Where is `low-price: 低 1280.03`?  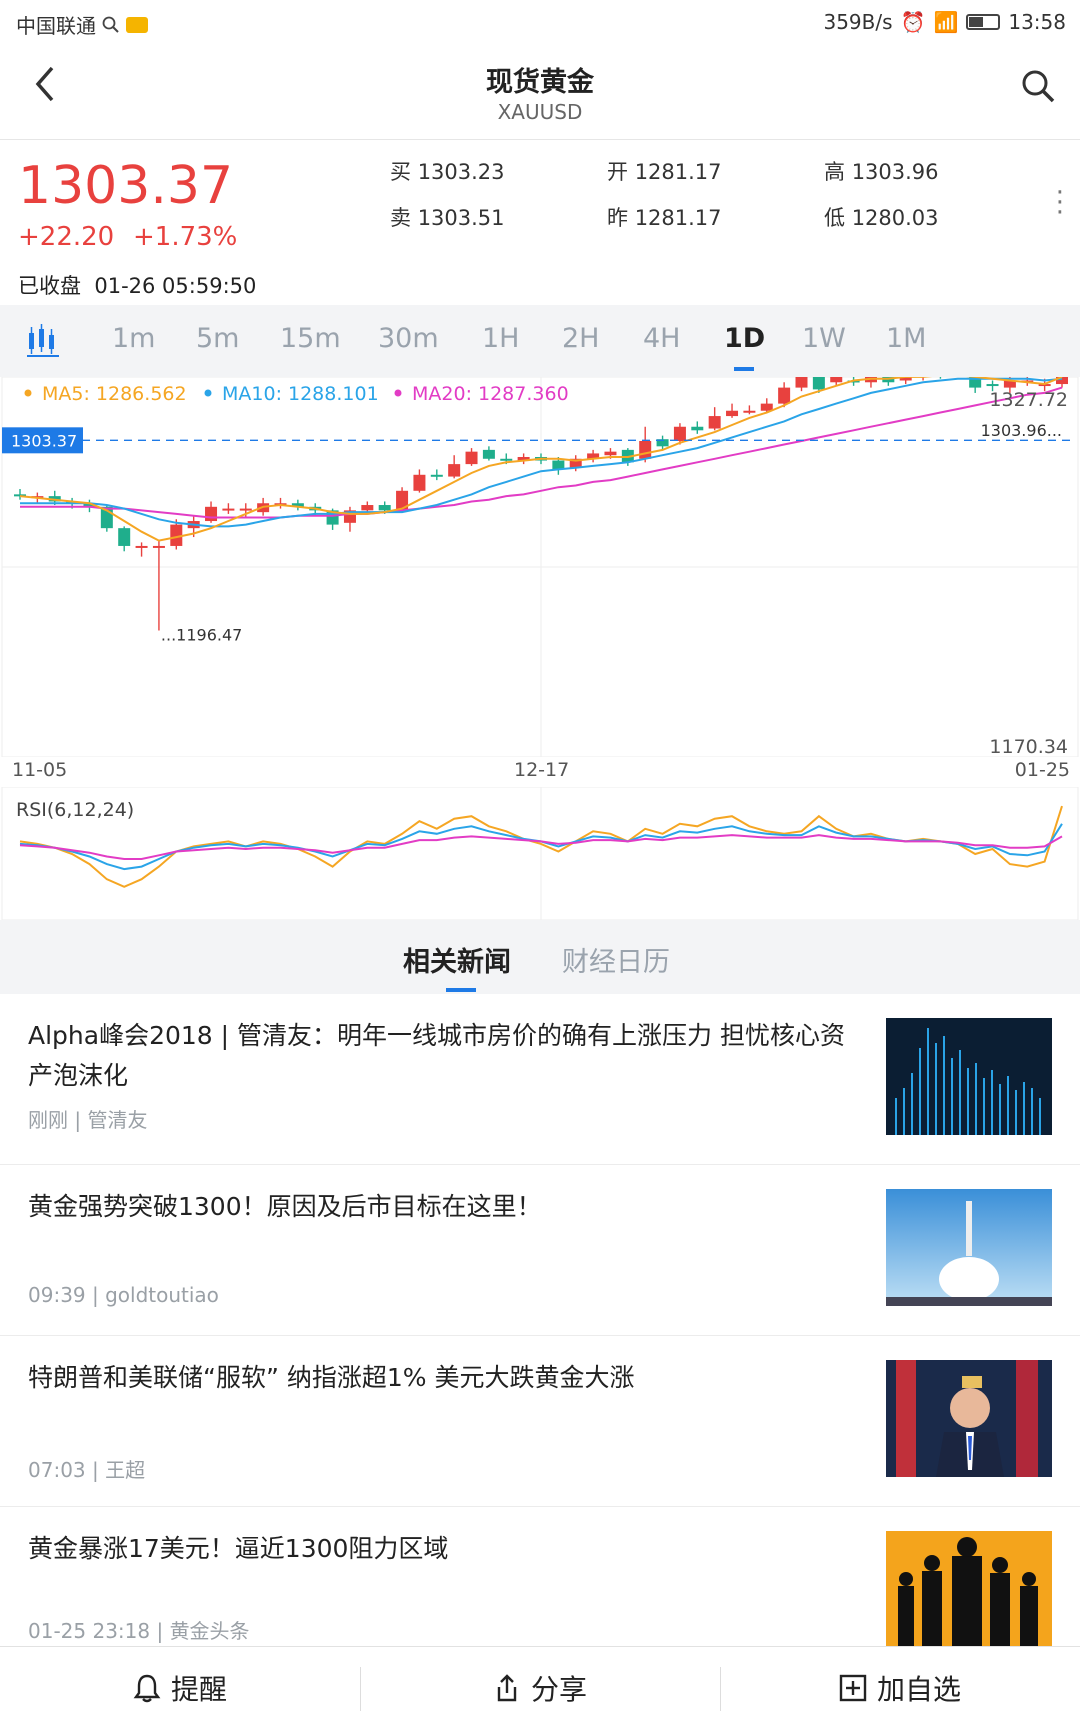
low-price: 低 1280.03 is located at coordinates (881, 218).